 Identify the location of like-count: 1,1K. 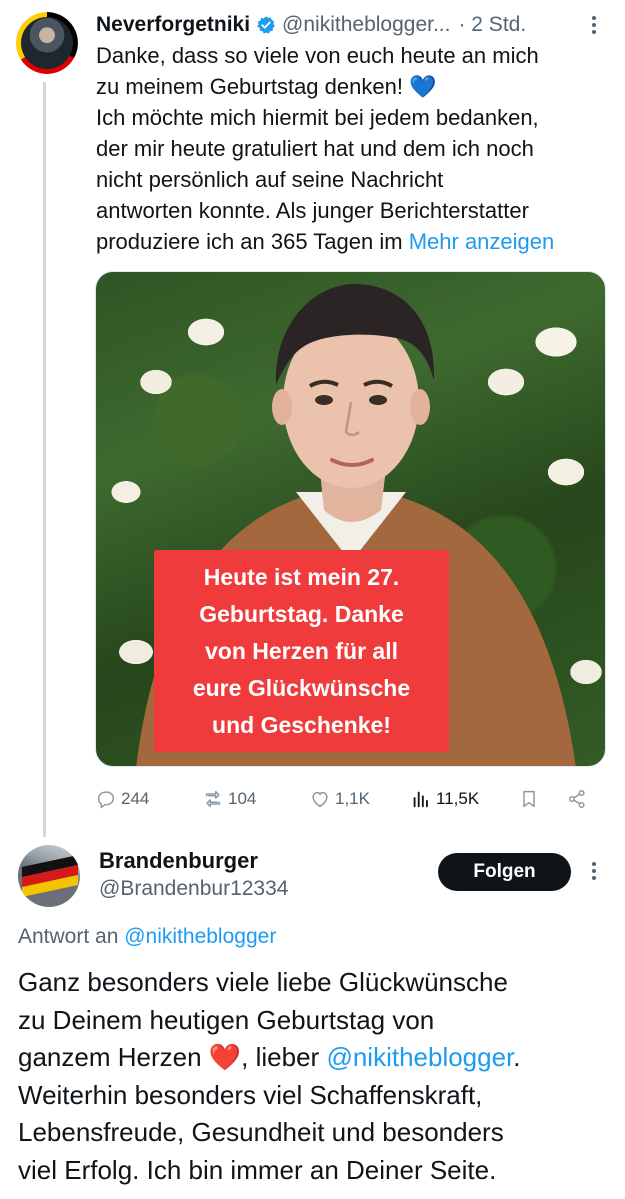
(352, 798).